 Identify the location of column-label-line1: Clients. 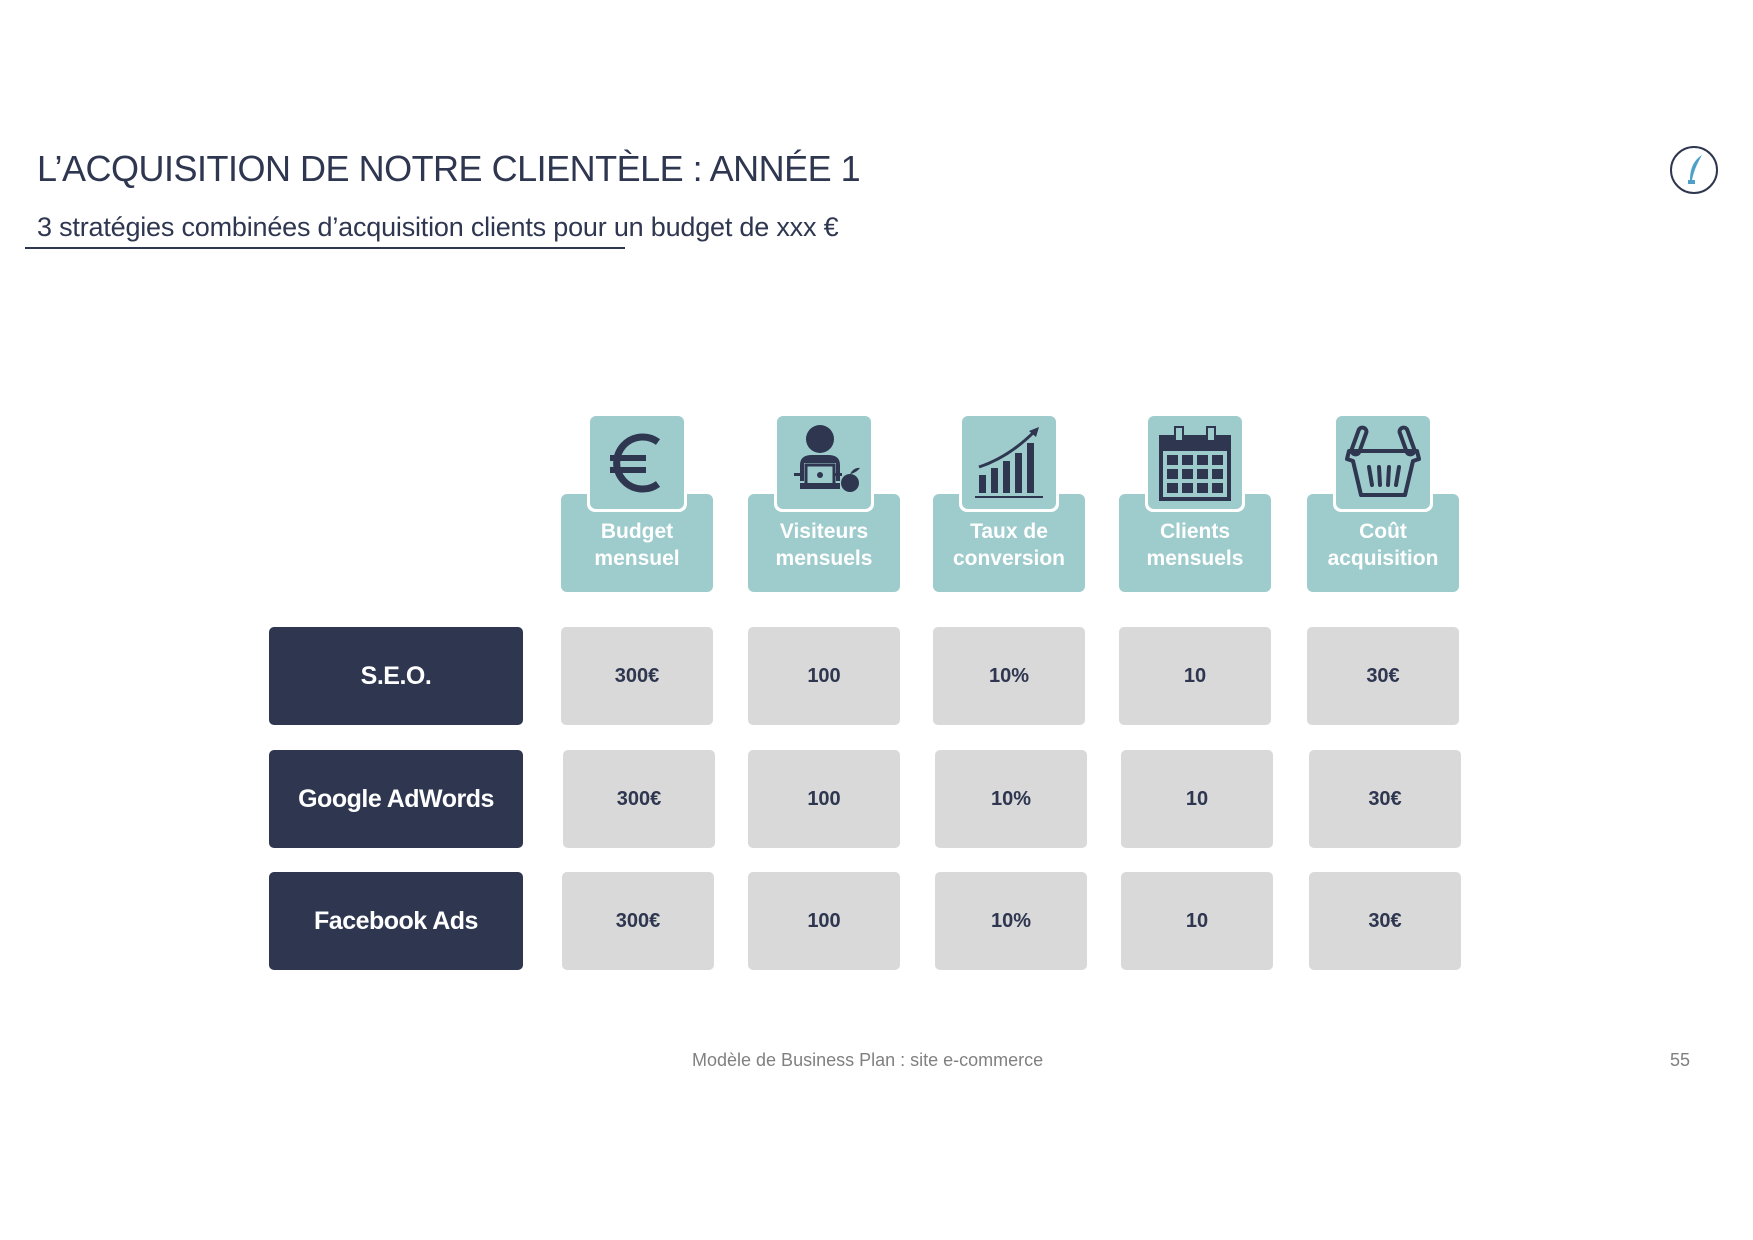
(1194, 531).